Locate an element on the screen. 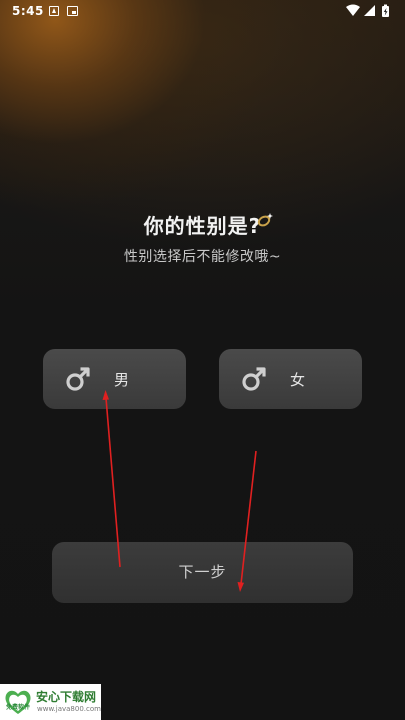 Image resolution: width=405 pixels, height=720 pixels. title-area: 你的性别是? is located at coordinates (202, 224).